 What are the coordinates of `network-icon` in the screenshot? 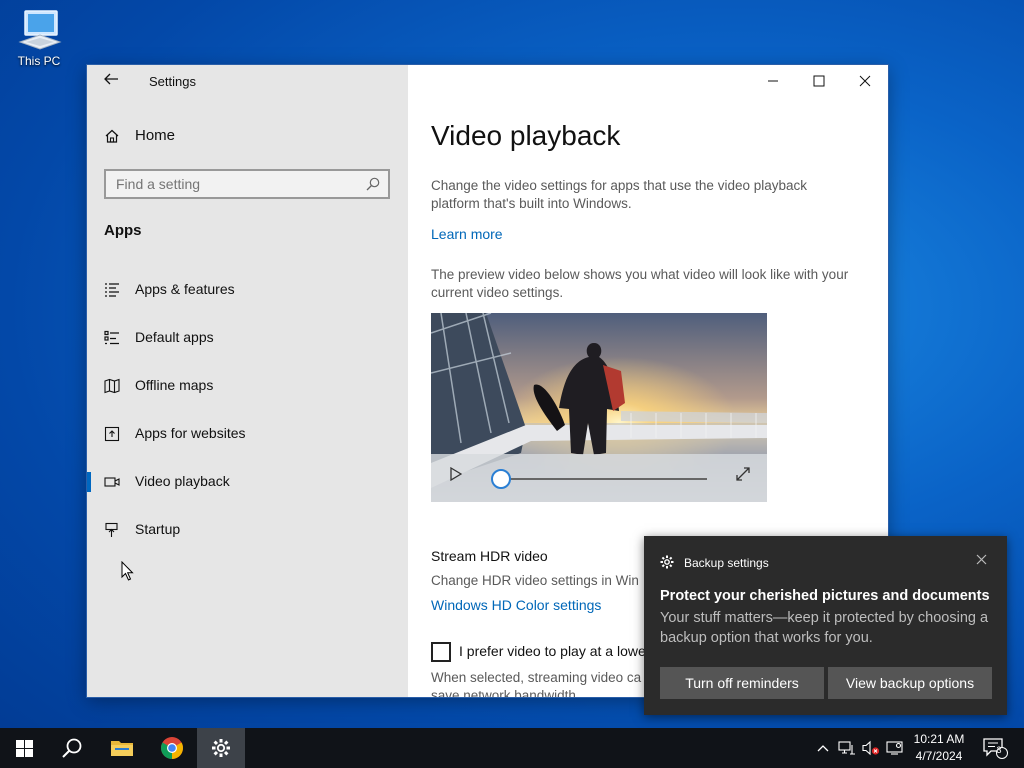 It's located at (846, 748).